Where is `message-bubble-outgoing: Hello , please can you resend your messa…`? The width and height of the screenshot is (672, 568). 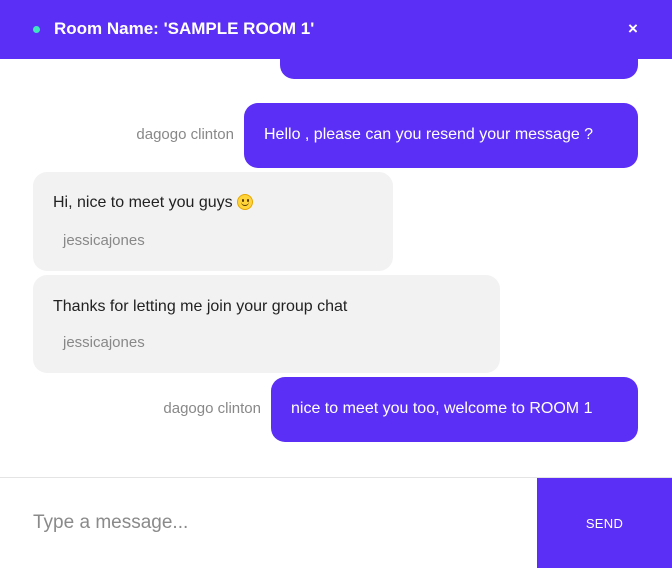
message-bubble-outgoing: Hello , please can you resend your messa… is located at coordinates (441, 135).